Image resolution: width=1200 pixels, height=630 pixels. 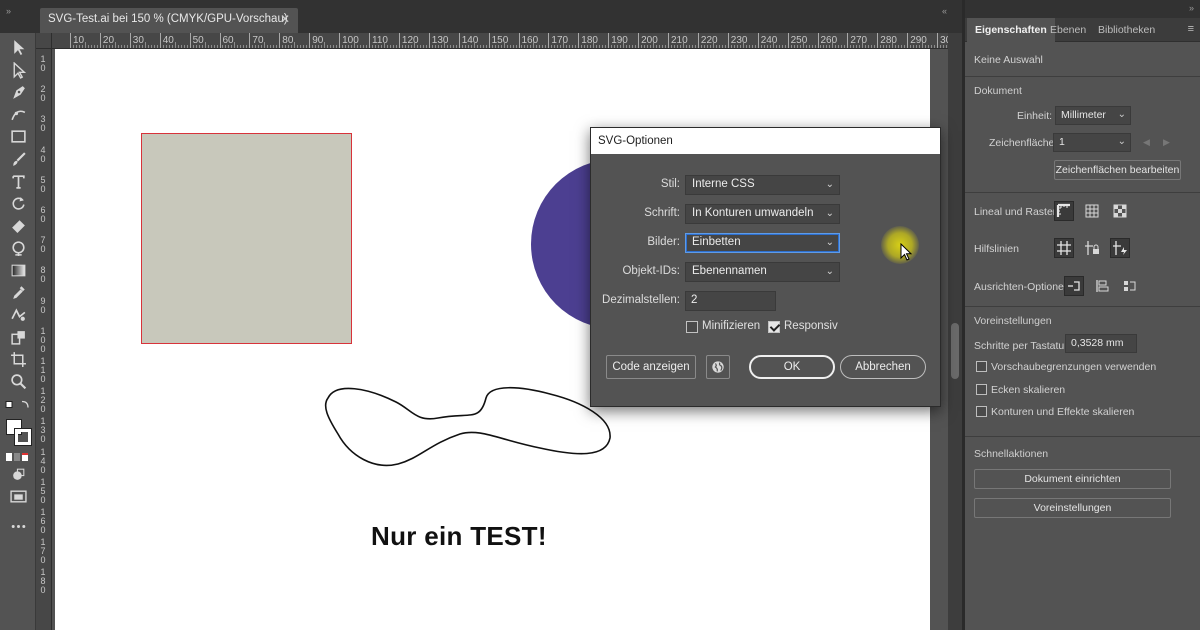 What do you see at coordinates (44, 41) in the screenshot?
I see `ruler-origin` at bounding box center [44, 41].